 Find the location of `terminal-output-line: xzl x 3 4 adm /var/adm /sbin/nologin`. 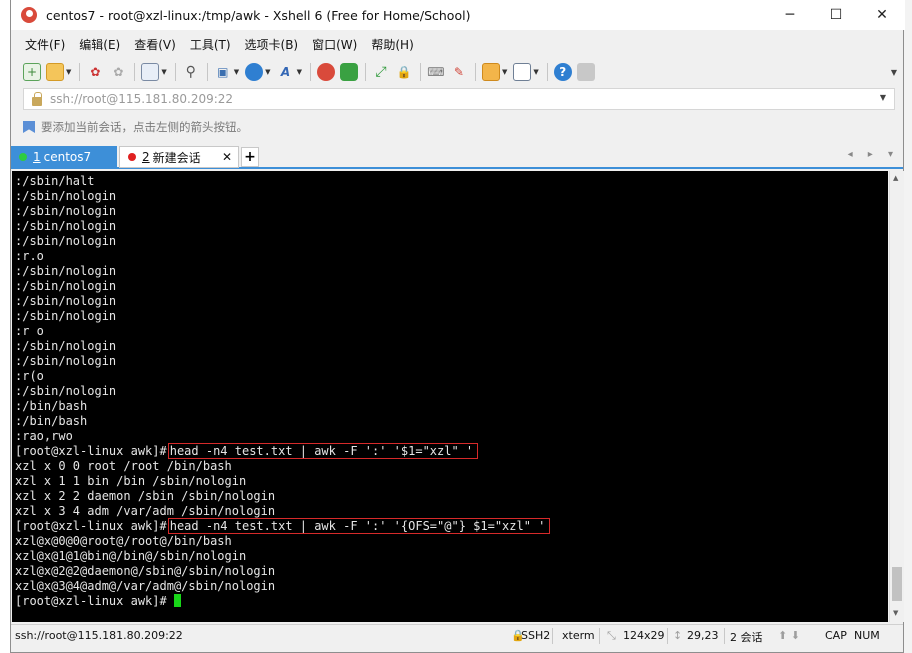

terminal-output-line: xzl x 3 4 adm /var/adm /sbin/nologin is located at coordinates (145, 511).